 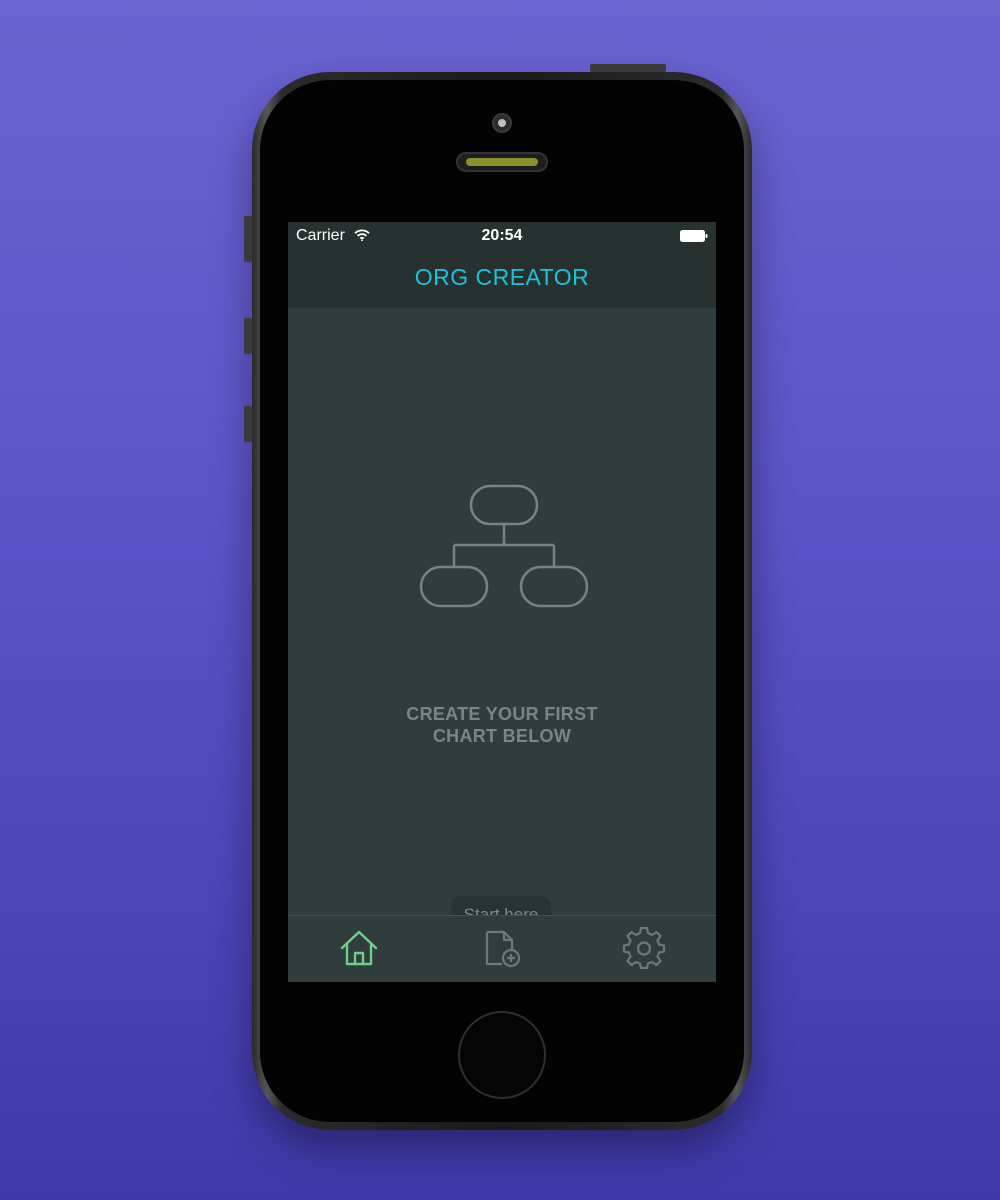 I want to click on tab-bar, so click(x=502, y=948).